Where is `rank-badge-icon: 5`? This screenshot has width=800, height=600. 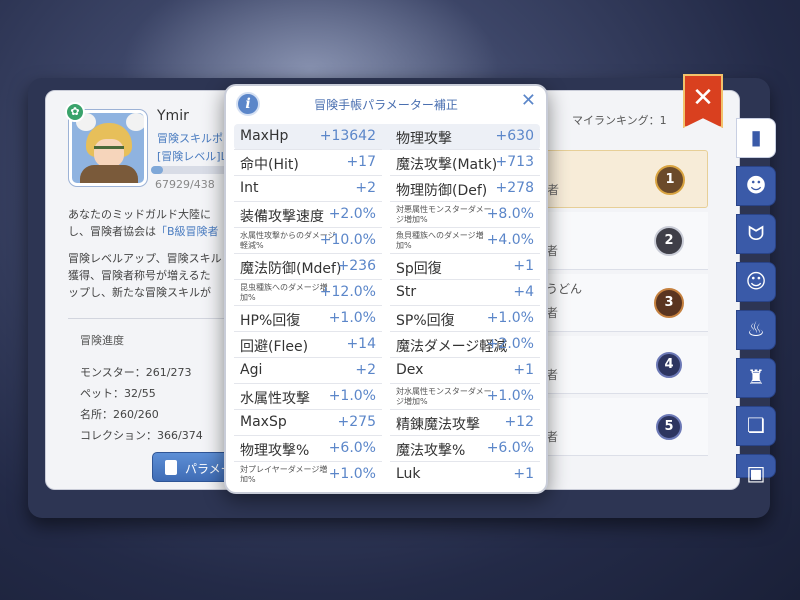 rank-badge-icon: 5 is located at coordinates (669, 427).